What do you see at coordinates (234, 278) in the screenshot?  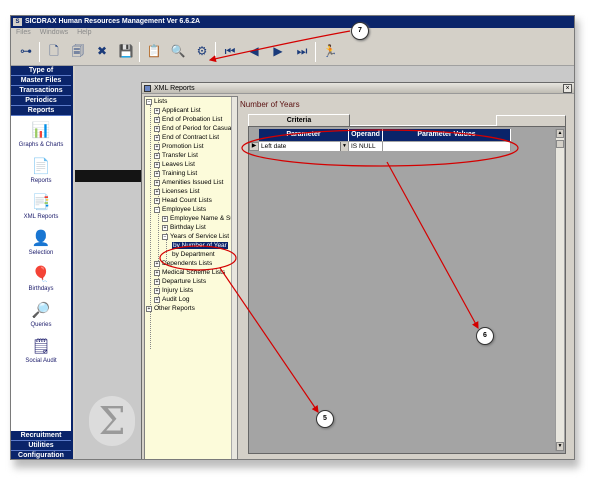 I see `tree-scrollbar` at bounding box center [234, 278].